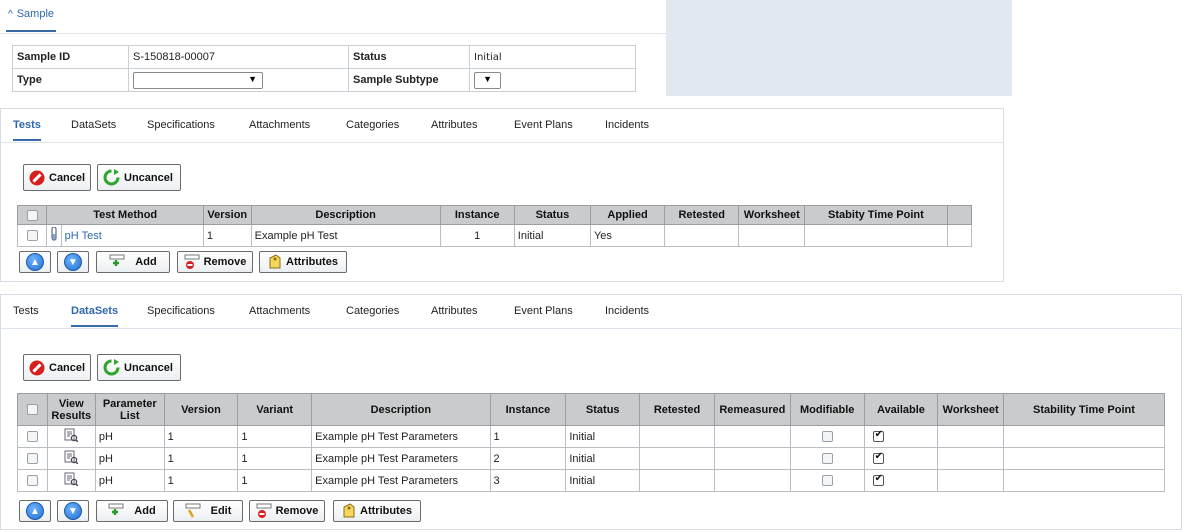 This screenshot has width=1182, height=532. Describe the element at coordinates (494, 235) in the screenshot. I see `table-row: pH Test 1 Example pH Test 1 Initial Yes` at that location.